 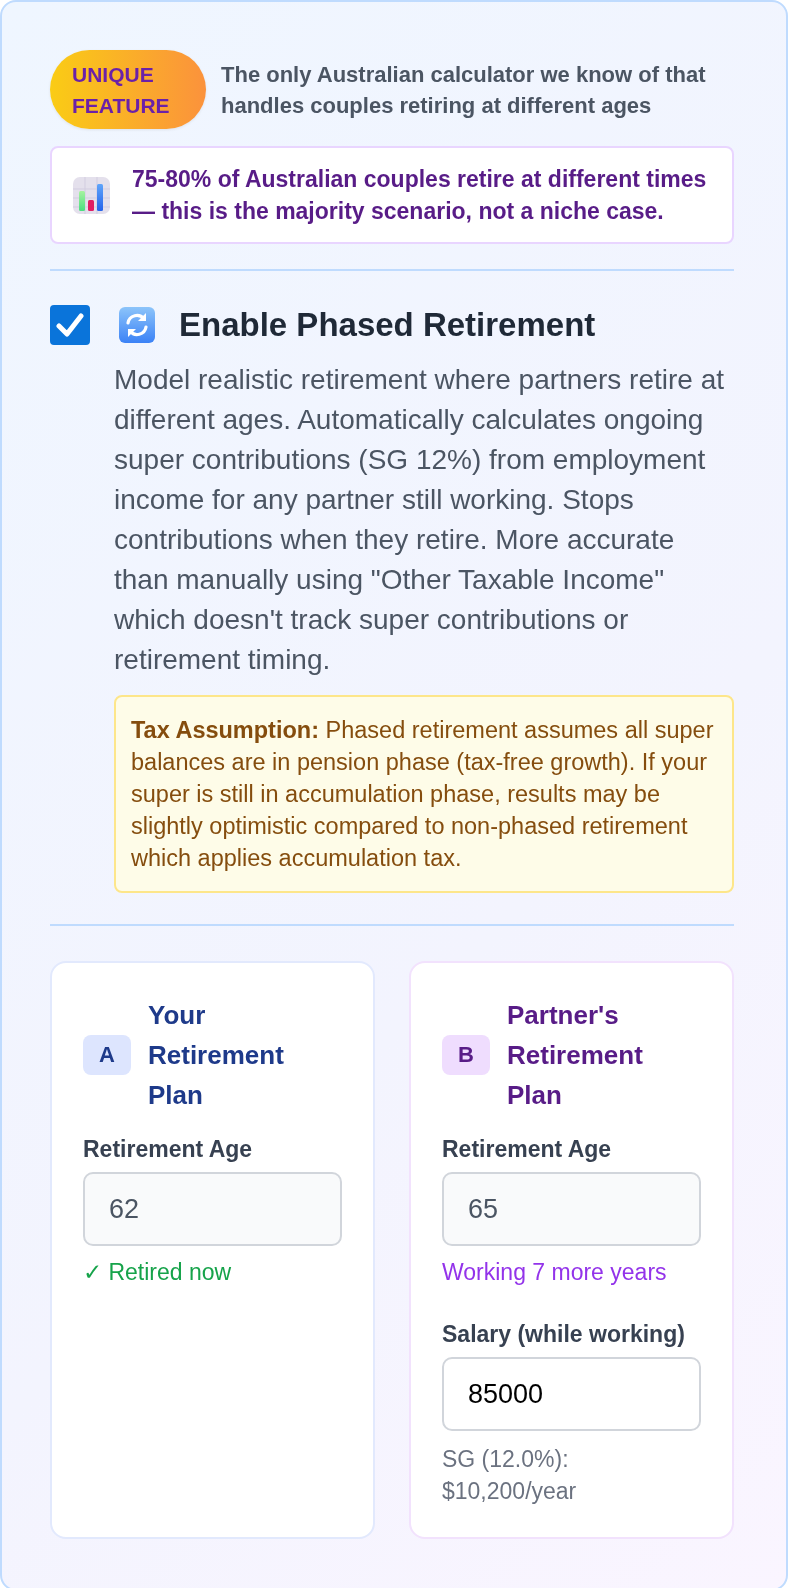 What do you see at coordinates (216, 1055) in the screenshot?
I see `card-title: Your Retirement Plan` at bounding box center [216, 1055].